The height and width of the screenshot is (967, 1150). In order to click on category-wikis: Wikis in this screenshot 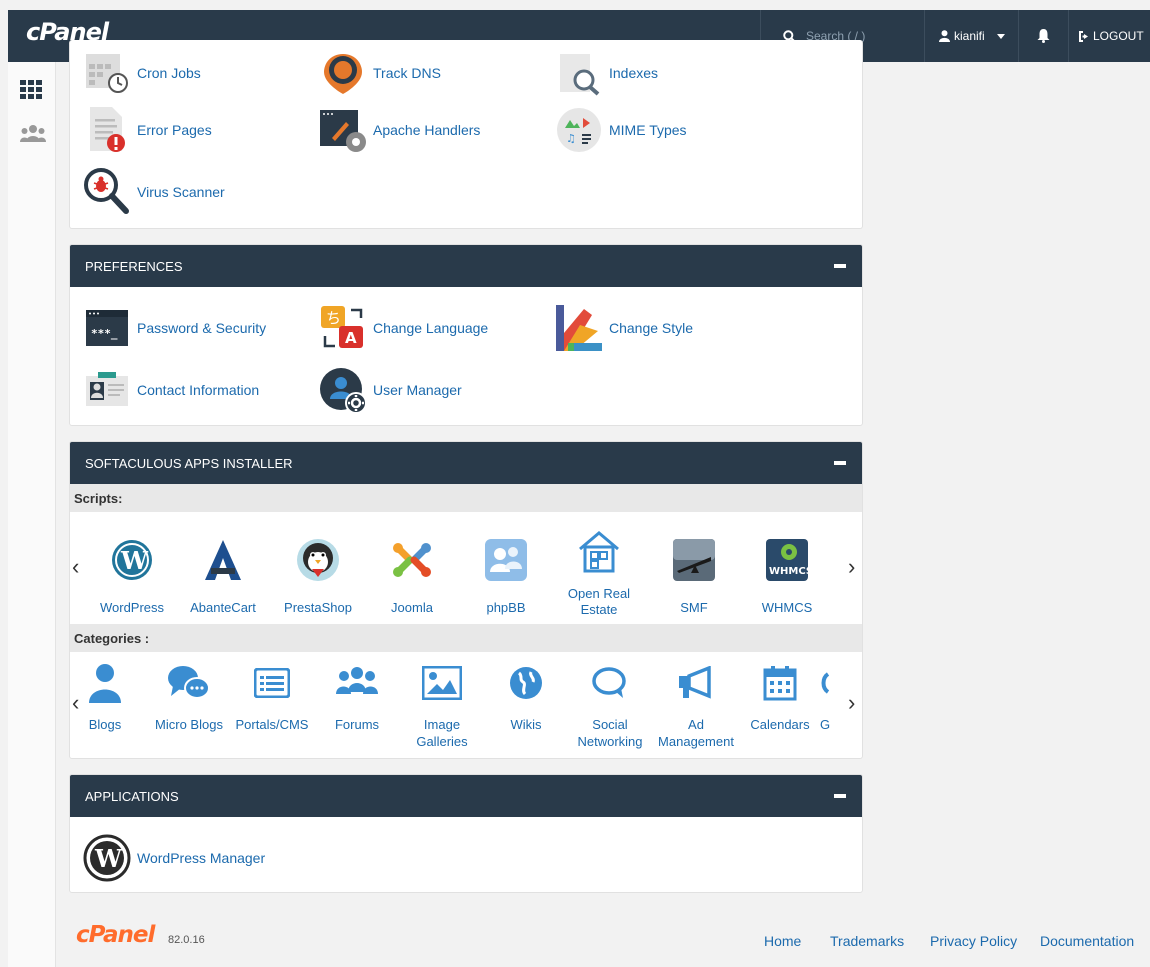, I will do `click(526, 696)`.